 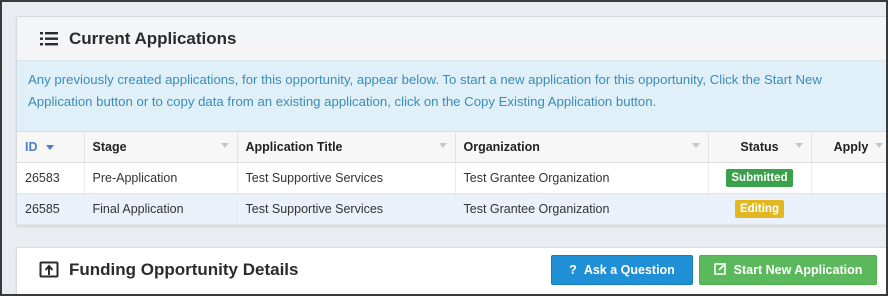 I want to click on column-header-label: ID, so click(x=31, y=146).